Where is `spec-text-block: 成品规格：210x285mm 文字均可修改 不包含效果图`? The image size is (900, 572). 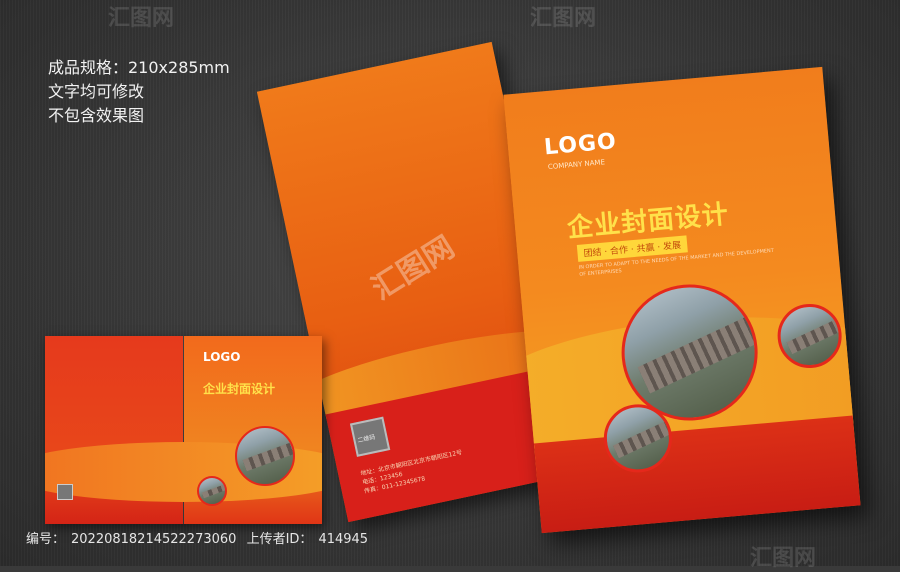 spec-text-block: 成品规格：210x285mm 文字均可修改 不包含效果图 is located at coordinates (139, 92).